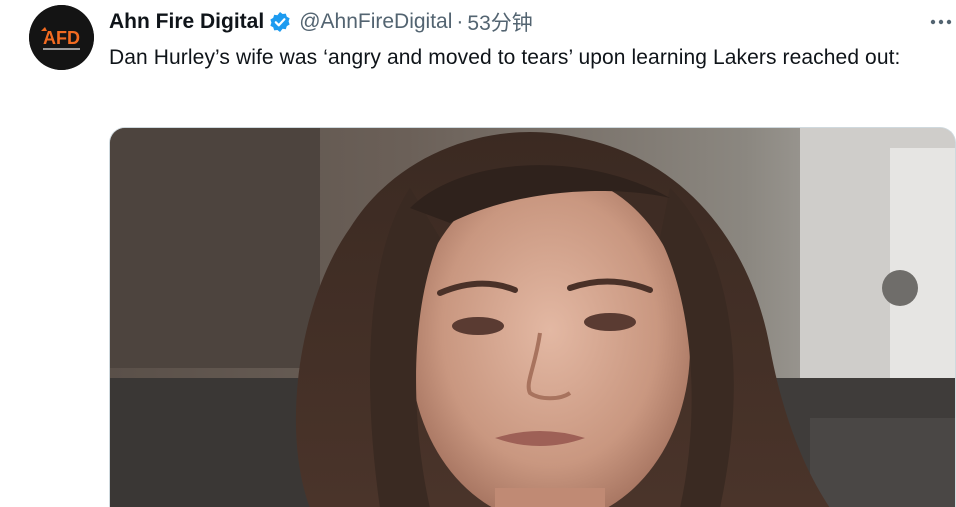  I want to click on author-name: Ahn Fire Digital, so click(186, 22).